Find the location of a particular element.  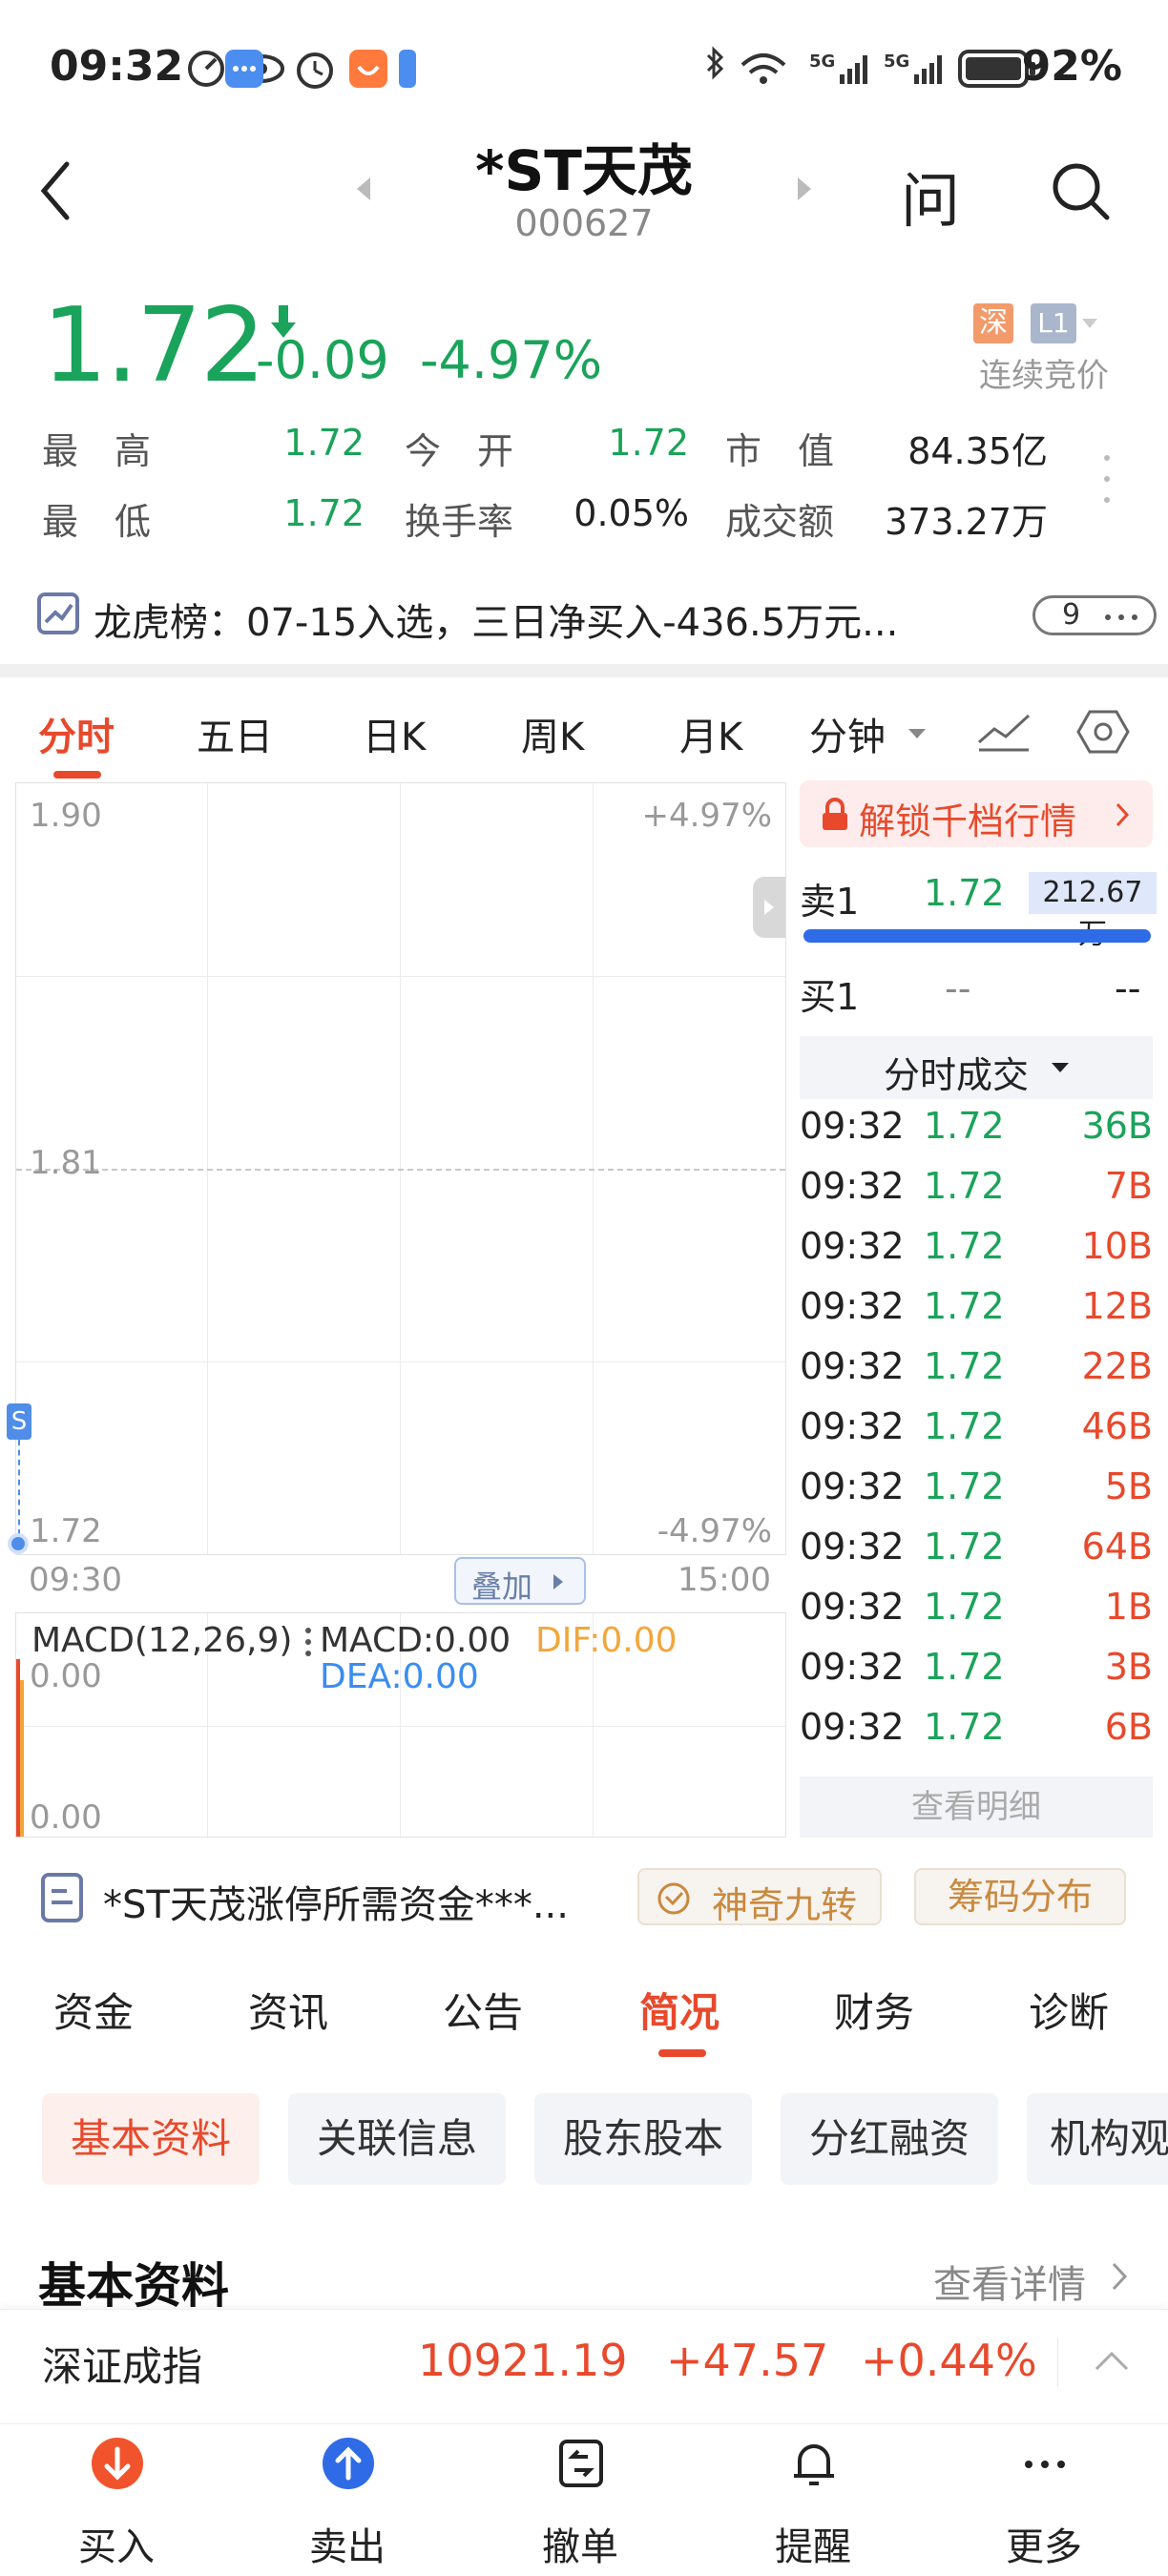

subtab-related-info: 关联信息 is located at coordinates (397, 2139).